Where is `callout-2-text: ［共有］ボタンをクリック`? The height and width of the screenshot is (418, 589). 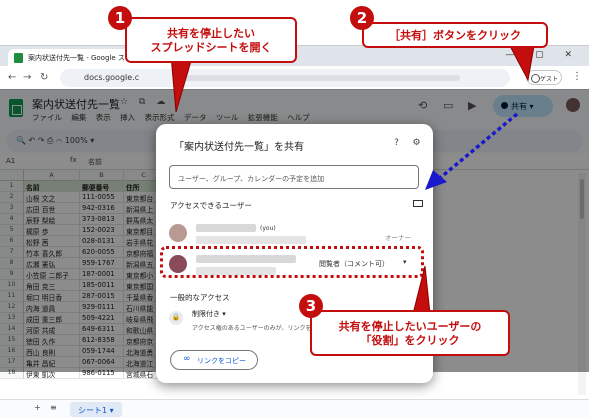 callout-2-text: ［共有］ボタンをクリック is located at coordinates (455, 35).